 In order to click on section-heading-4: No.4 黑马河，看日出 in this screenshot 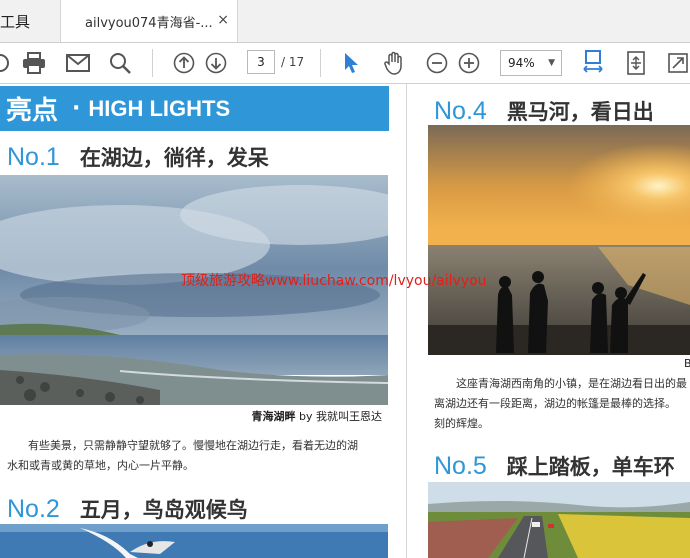, I will do `click(544, 111)`.